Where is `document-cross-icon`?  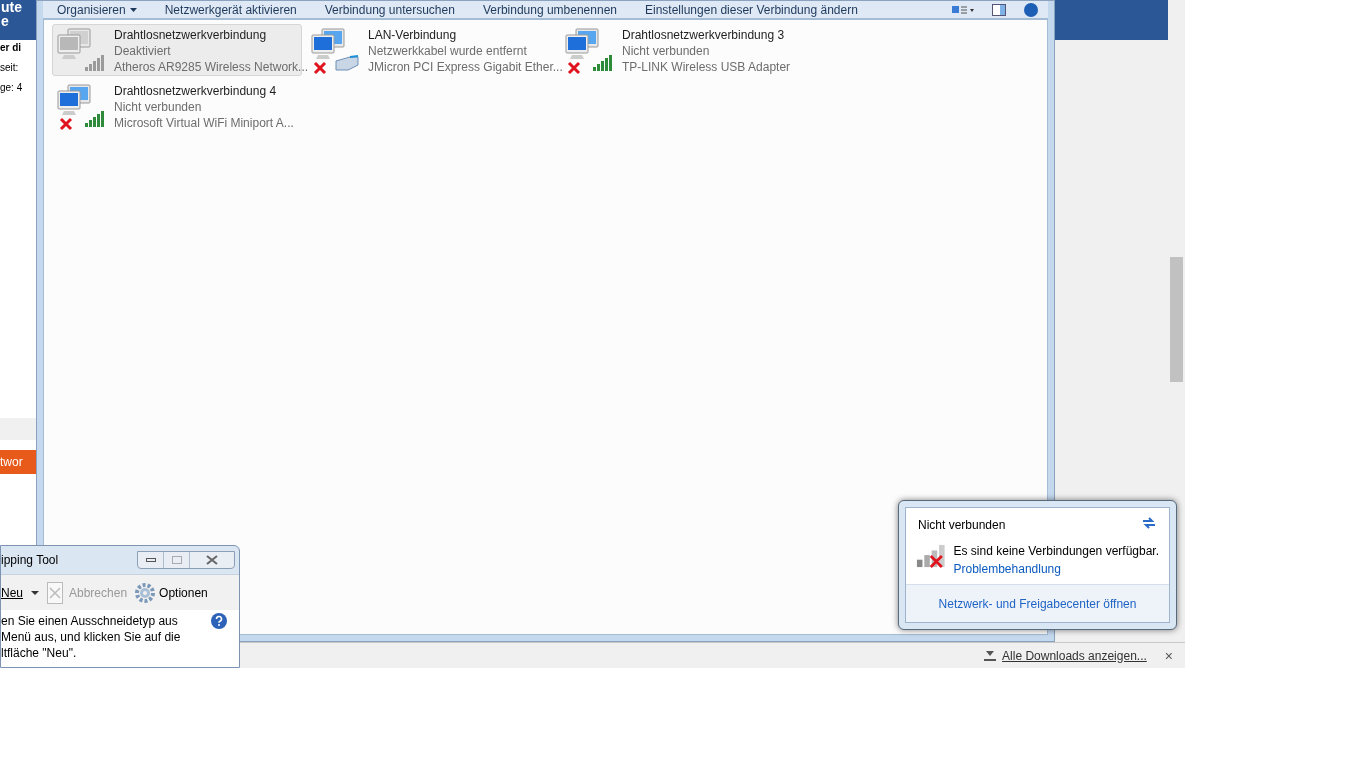
document-cross-icon is located at coordinates (55, 592).